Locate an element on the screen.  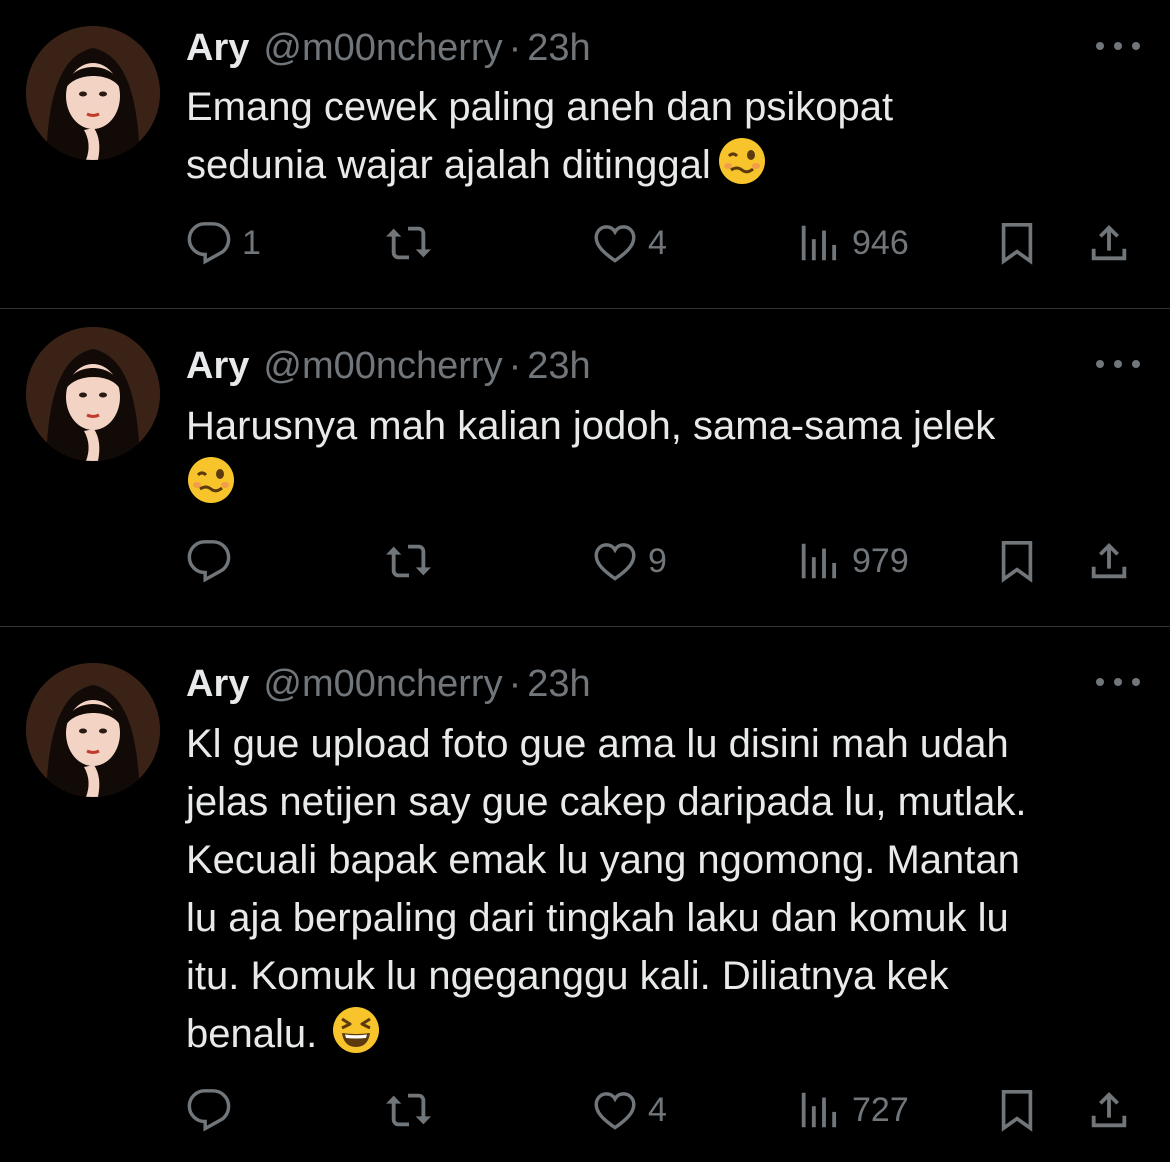
tweet-actions: 4 727 is located at coordinates (661, 1110).